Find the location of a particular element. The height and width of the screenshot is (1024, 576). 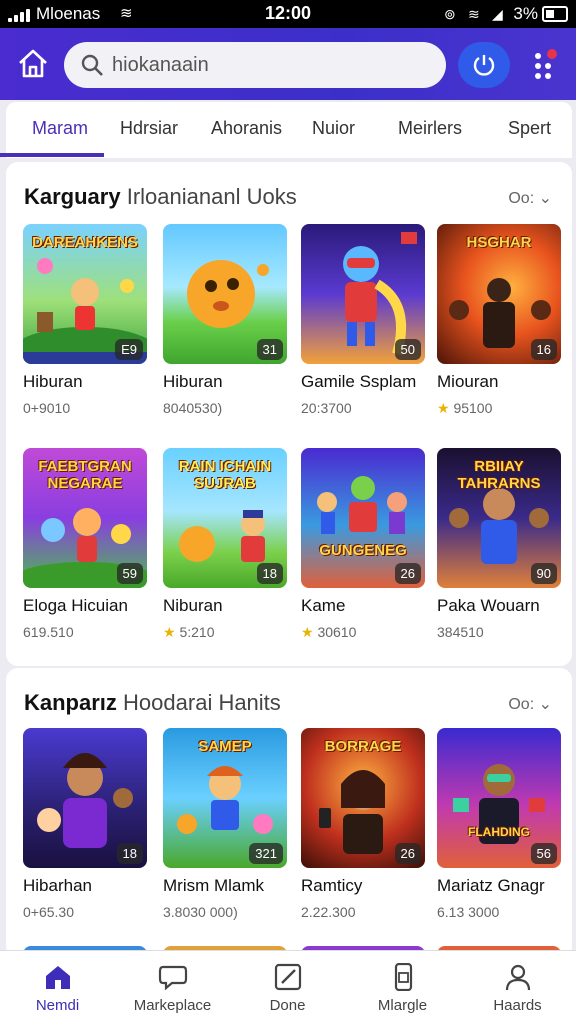

section-more-label: Oo: is located at coordinates (521, 704).